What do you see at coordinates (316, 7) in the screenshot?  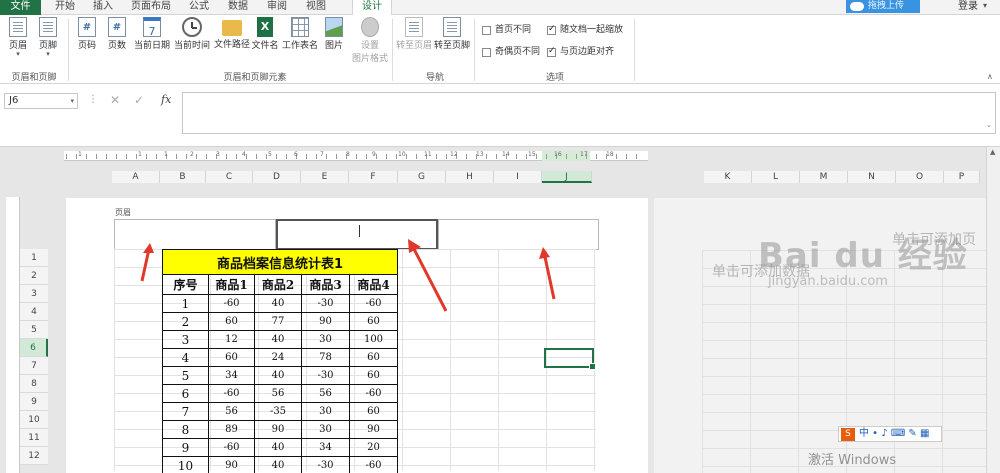 I see `tab-view: 视图` at bounding box center [316, 7].